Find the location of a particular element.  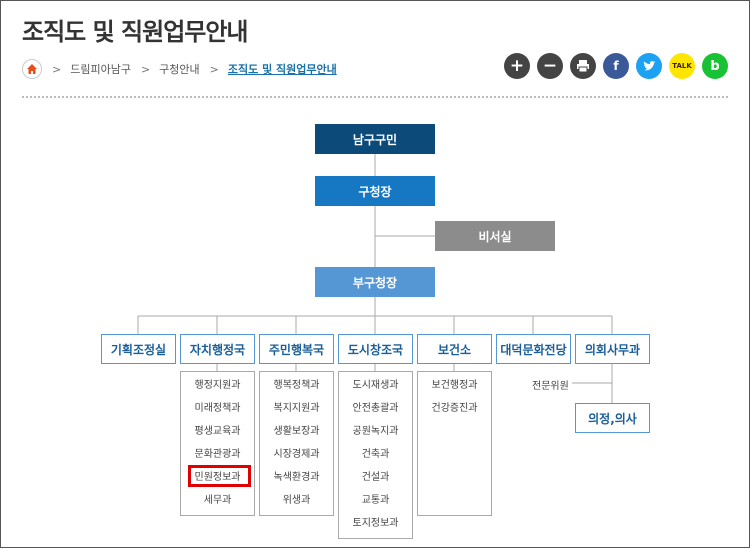

division-link: 미래정책과 is located at coordinates (217, 408).